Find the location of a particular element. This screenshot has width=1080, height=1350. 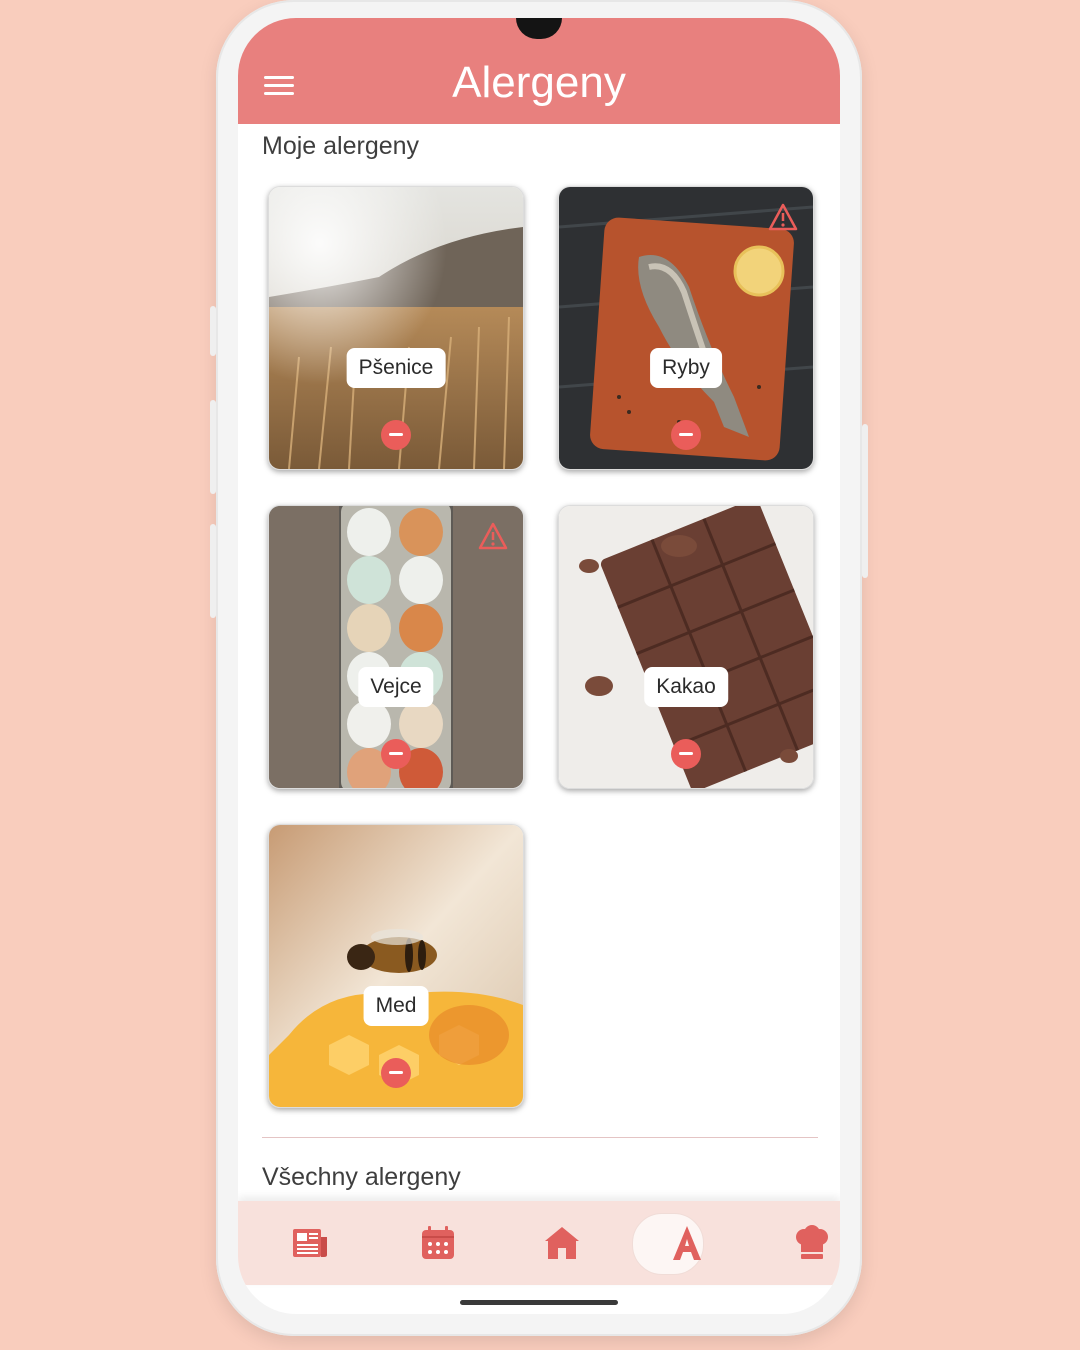

allergen-card-fish: Ryby is located at coordinates (686, 328).